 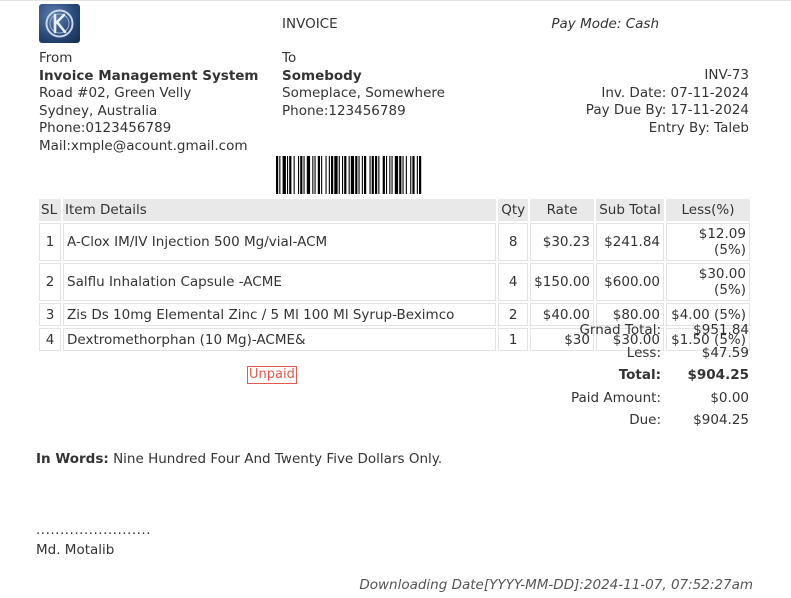 What do you see at coordinates (729, 397) in the screenshot?
I see `paid-amount-value: $0.00` at bounding box center [729, 397].